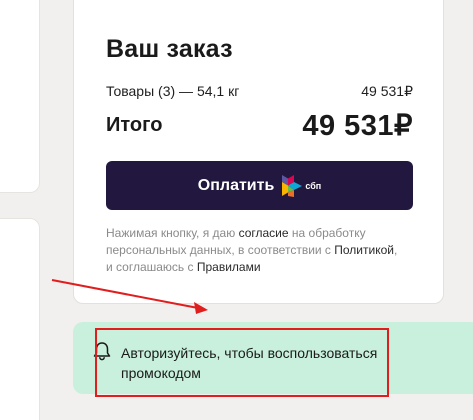 The height and width of the screenshot is (420, 473). Describe the element at coordinates (169, 49) in the screenshot. I see `order-title: Ваш заказ` at that location.